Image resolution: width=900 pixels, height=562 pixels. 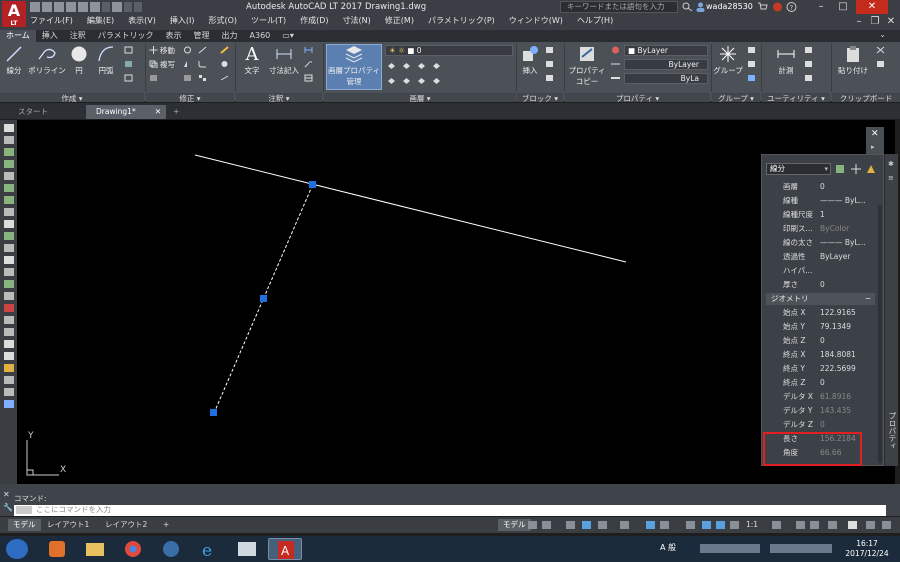 I want to click on layers-panel-label: 画層 ▾, so click(x=420, y=98).